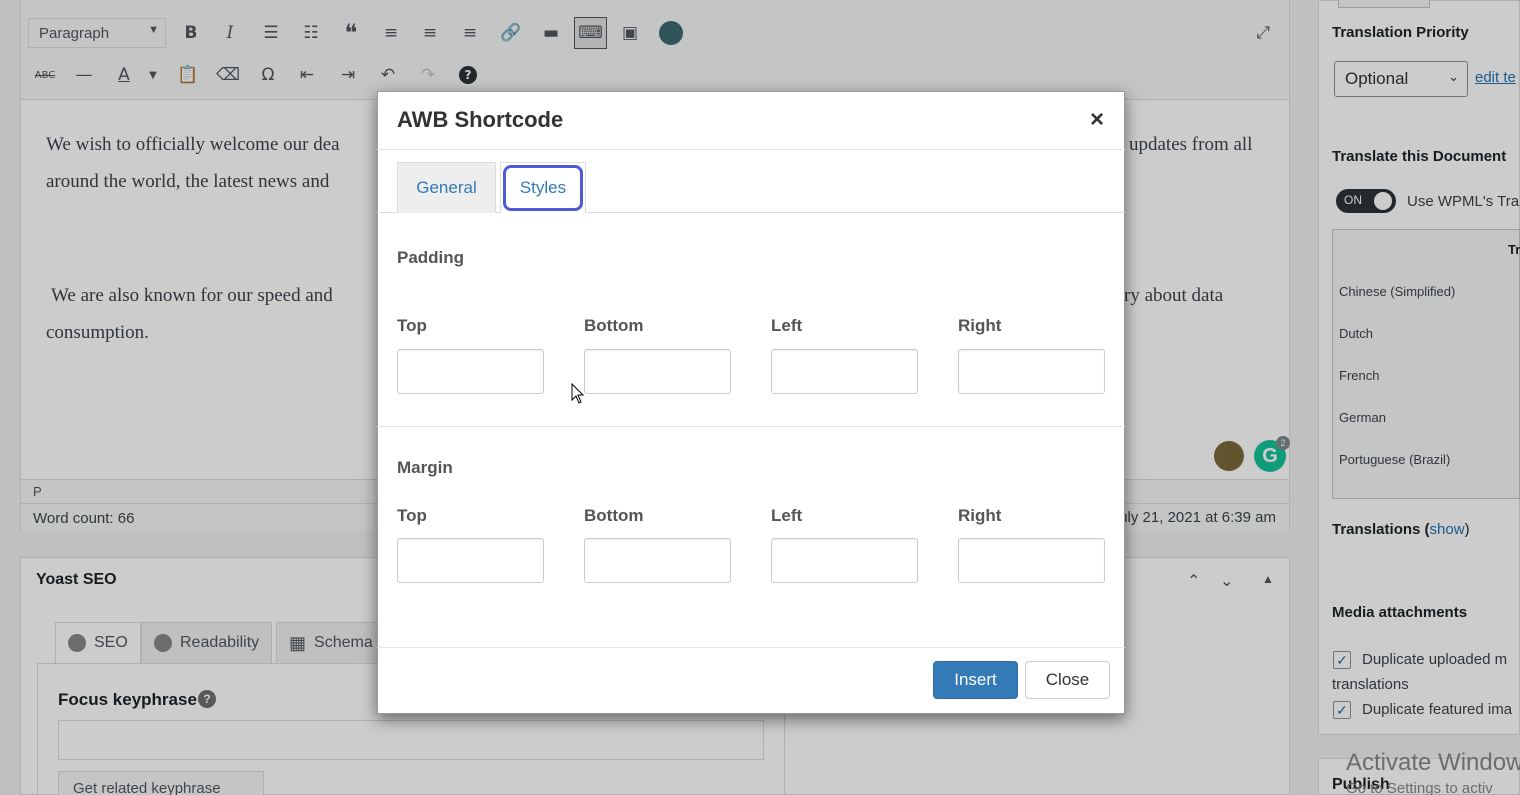 Image resolution: width=1520 pixels, height=795 pixels. What do you see at coordinates (480, 119) in the screenshot?
I see `modal-title: AWB Shortcode` at bounding box center [480, 119].